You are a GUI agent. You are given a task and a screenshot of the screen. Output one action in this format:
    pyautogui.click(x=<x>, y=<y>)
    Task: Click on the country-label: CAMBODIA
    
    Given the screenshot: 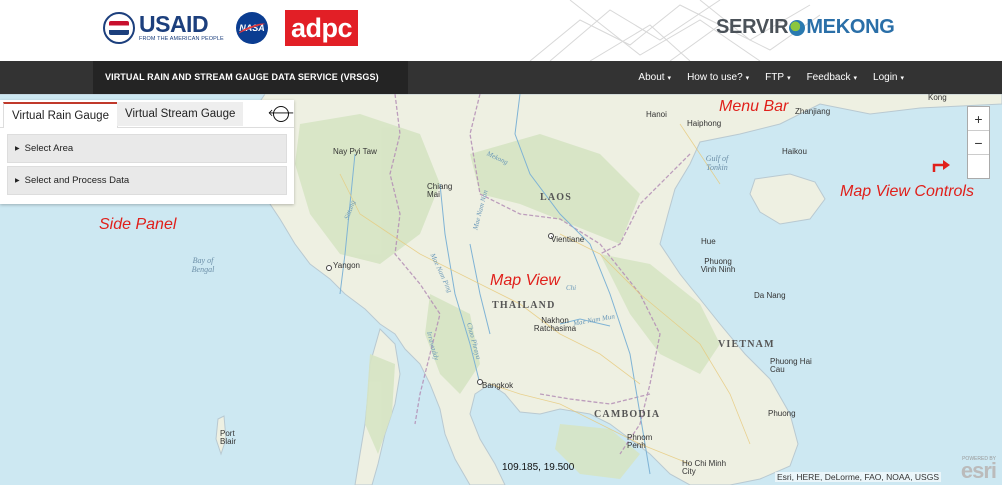 What is the action you would take?
    pyautogui.click(x=627, y=414)
    